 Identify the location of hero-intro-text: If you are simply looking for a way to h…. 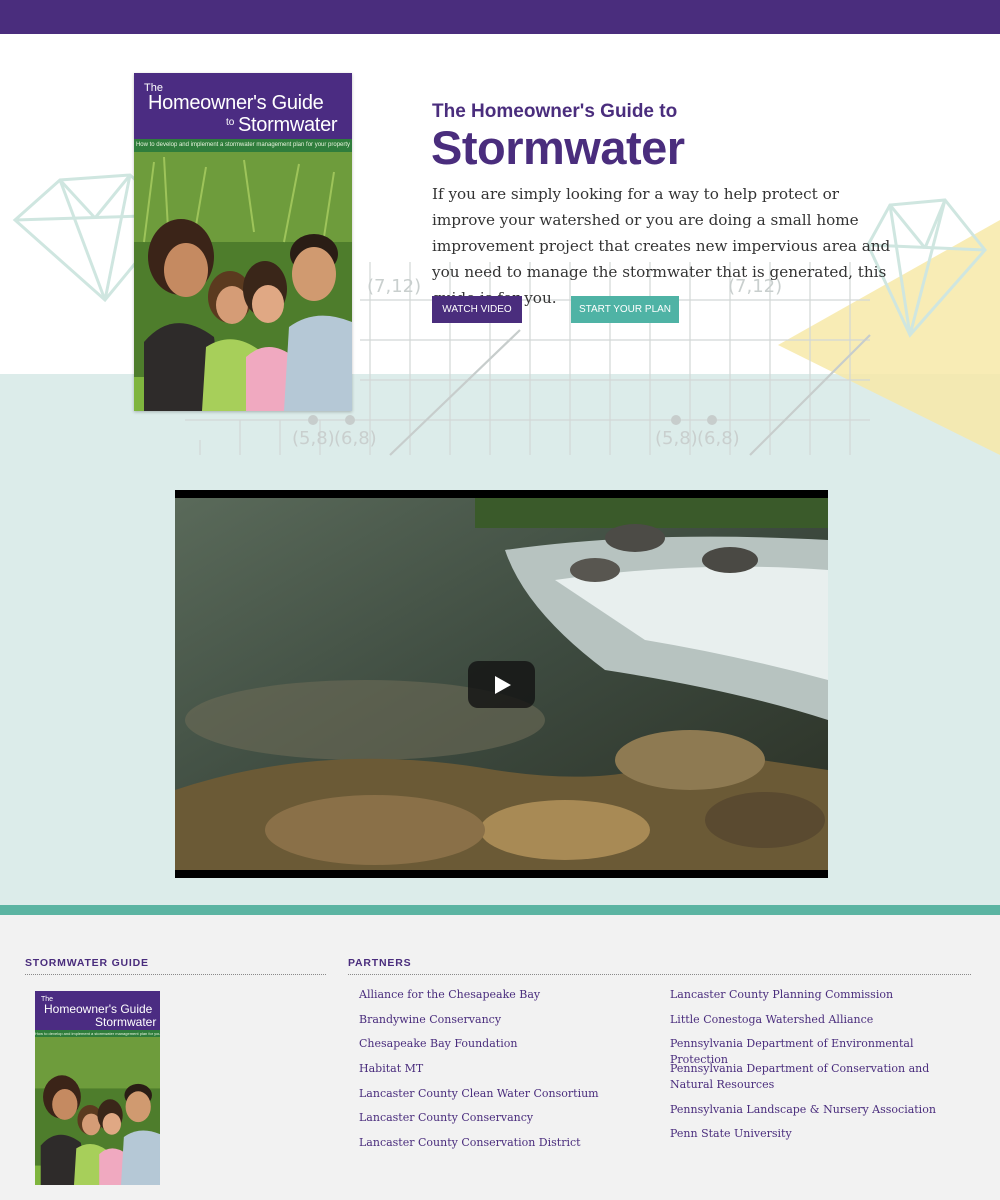
(661, 246).